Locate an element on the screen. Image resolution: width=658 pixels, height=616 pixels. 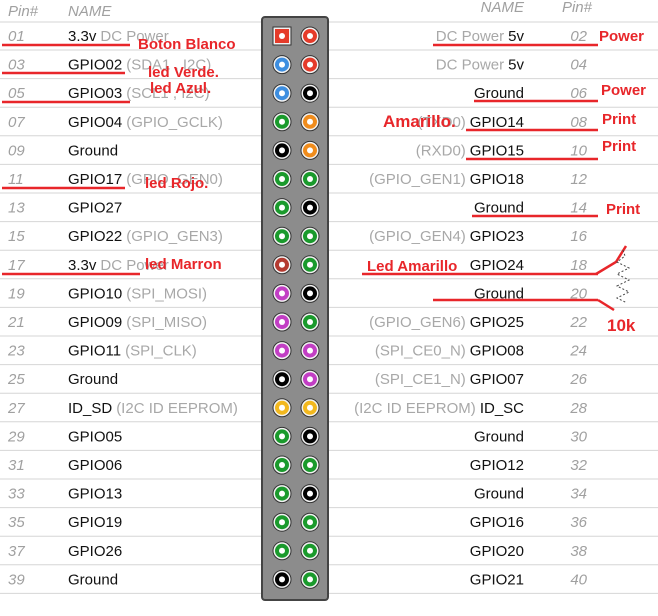
annotation-led-verde: led Verde. is located at coordinates (183, 72).